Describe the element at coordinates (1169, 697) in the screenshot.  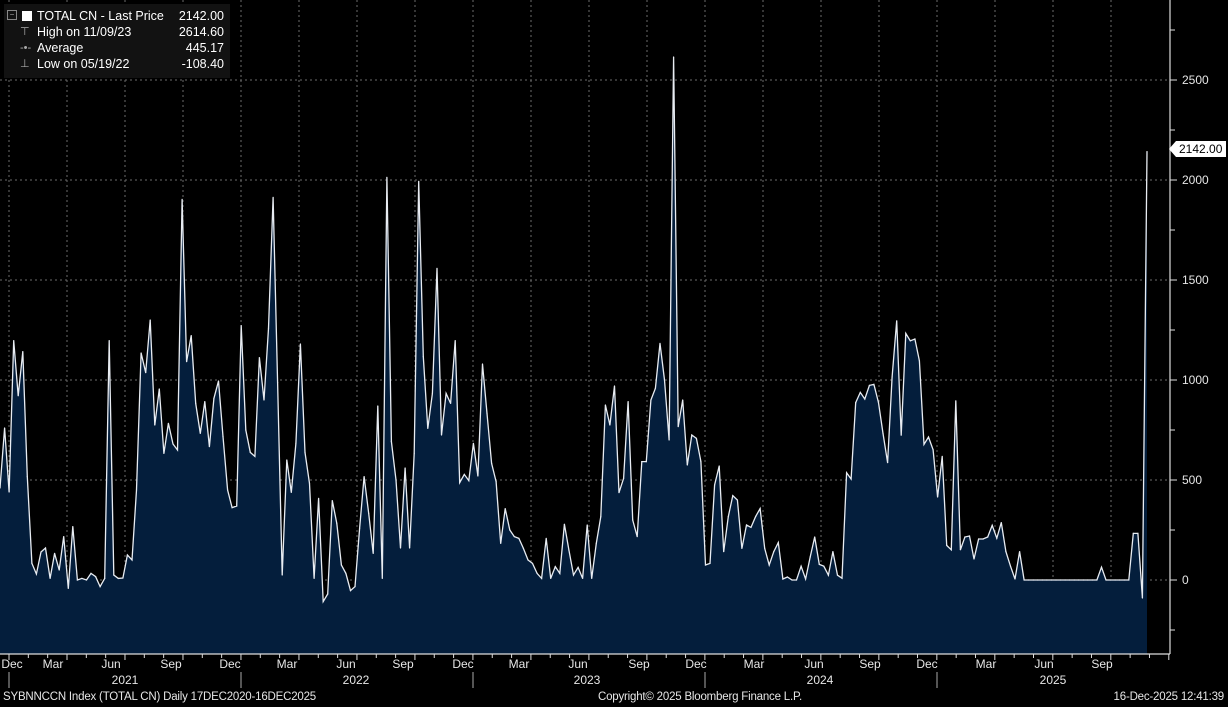
I see `footer-timestamp: 16-Dec-2025 12:41:39` at that location.